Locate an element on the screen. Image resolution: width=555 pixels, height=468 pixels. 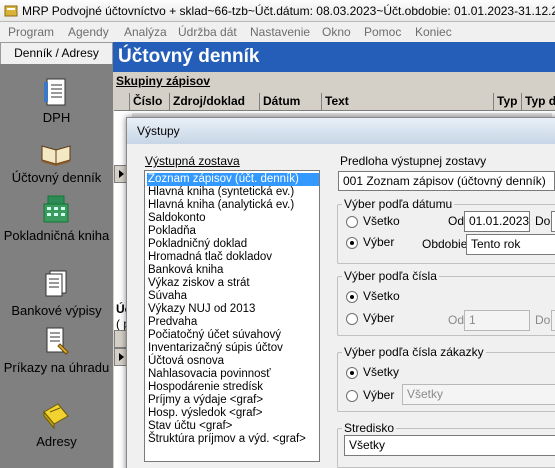
cash-register-icon is located at coordinates (56, 209).